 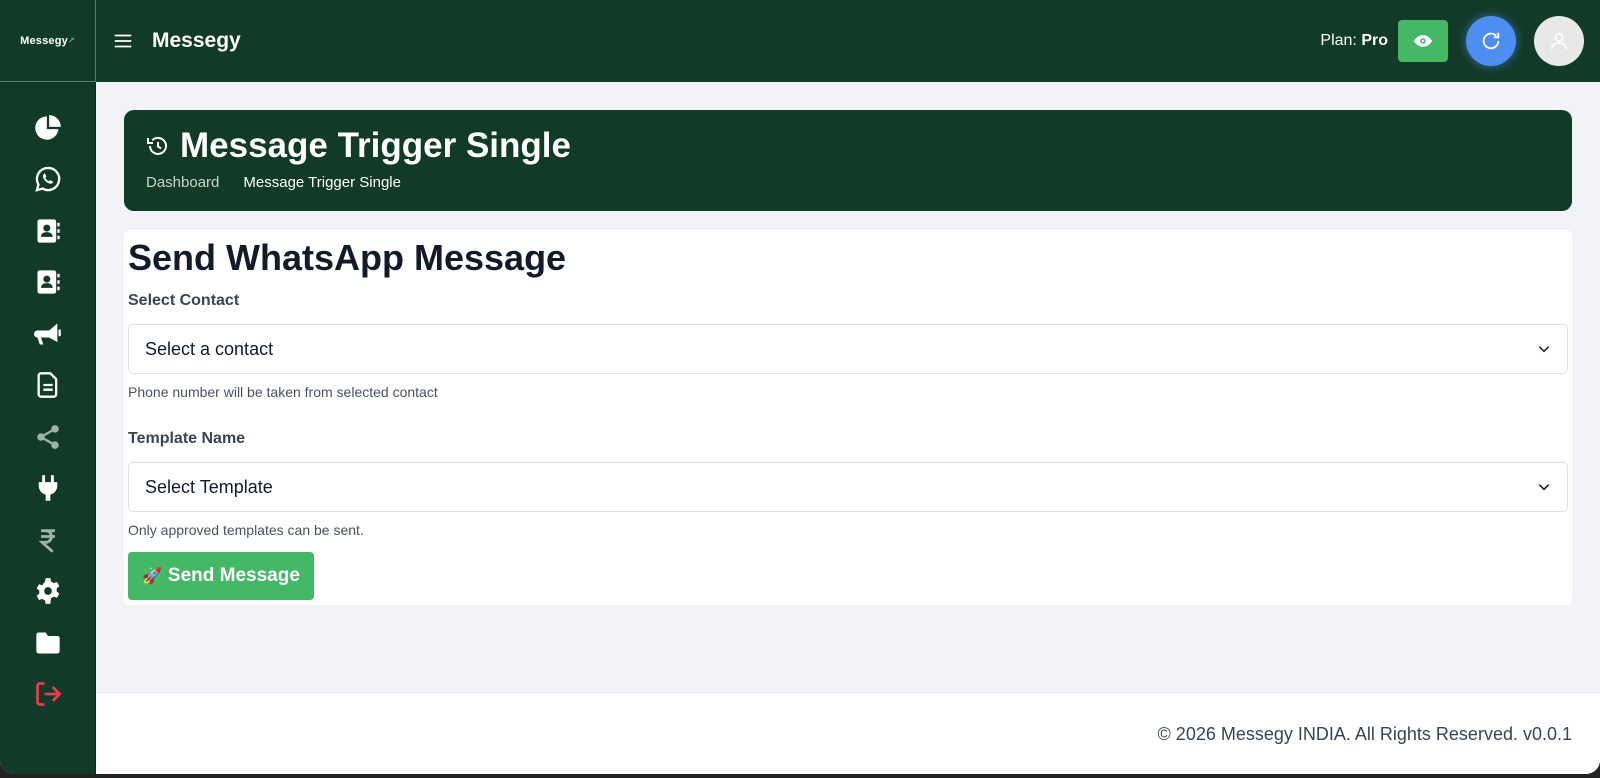 I want to click on breadcrumb-current: Message Trigger Single, so click(x=322, y=182).